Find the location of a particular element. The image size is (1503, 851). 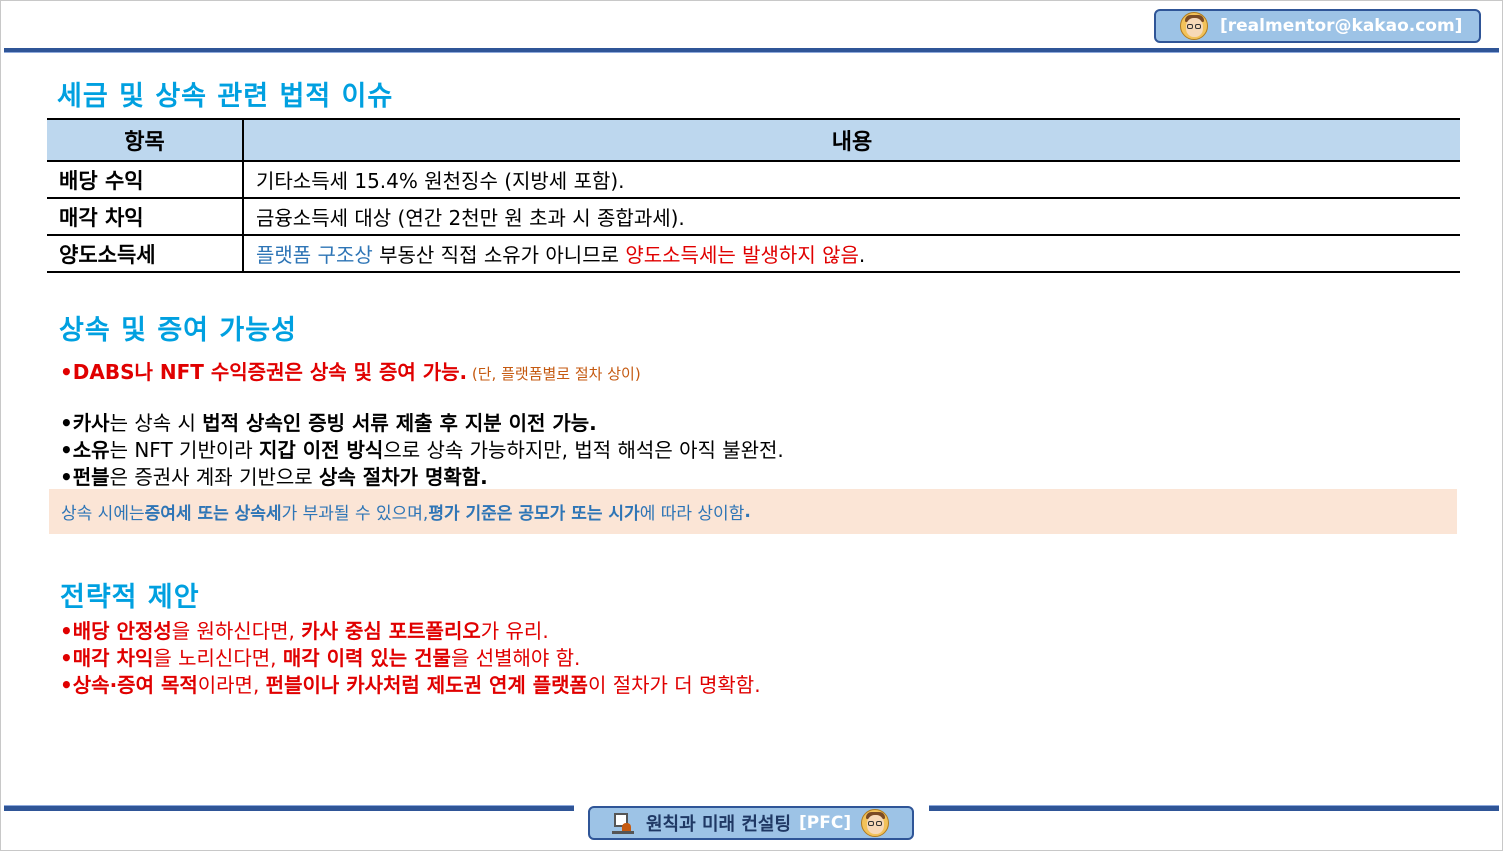

bold-text: 평가 기준은 공모가 또는 시가 is located at coordinates (534, 514).